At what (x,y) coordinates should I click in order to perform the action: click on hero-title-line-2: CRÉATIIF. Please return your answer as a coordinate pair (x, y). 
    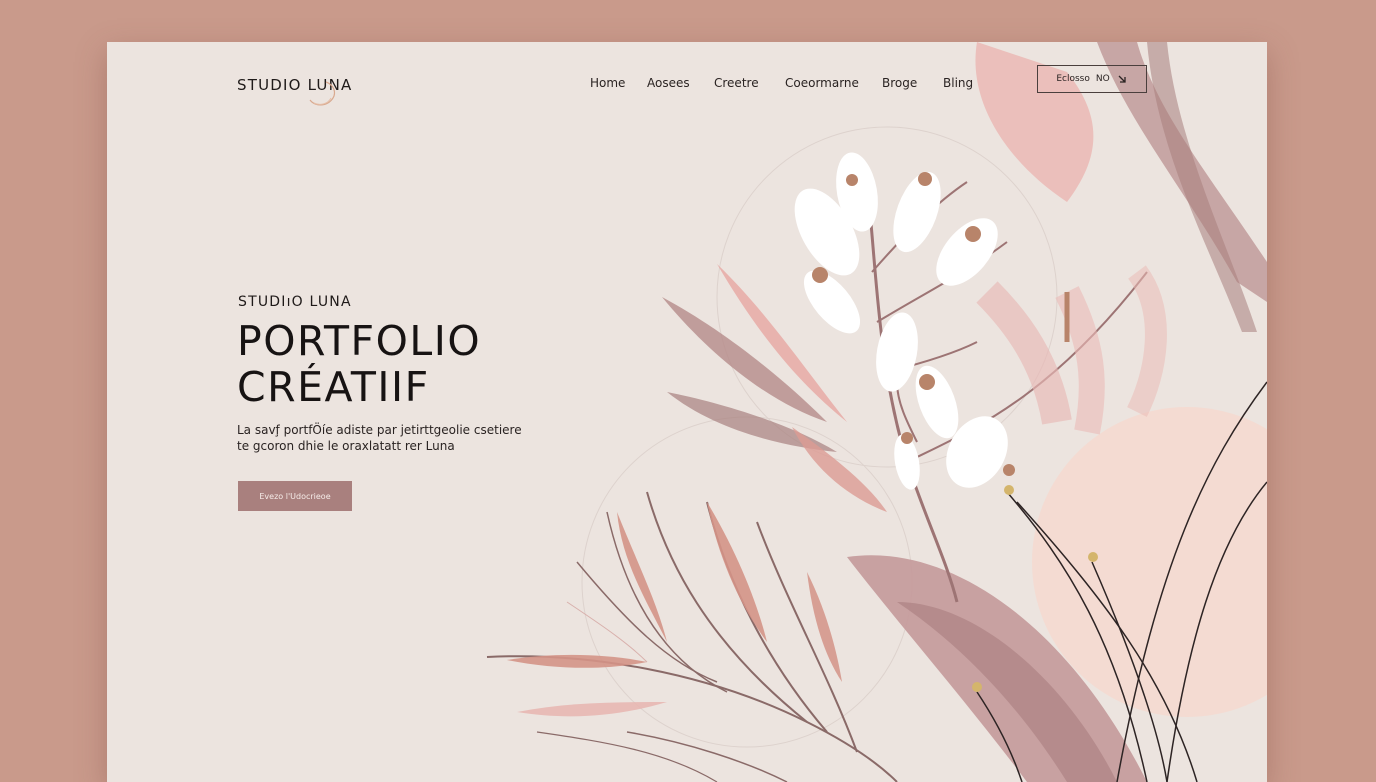
    Looking at the image, I should click on (333, 387).